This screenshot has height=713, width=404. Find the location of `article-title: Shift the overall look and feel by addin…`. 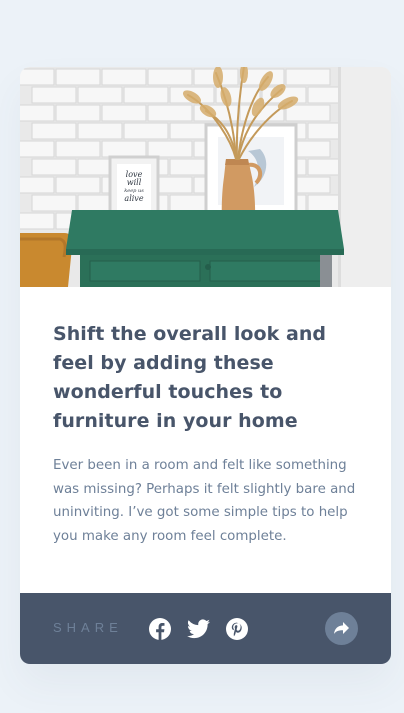

article-title: Shift the overall look and feel by addin… is located at coordinates (208, 378).